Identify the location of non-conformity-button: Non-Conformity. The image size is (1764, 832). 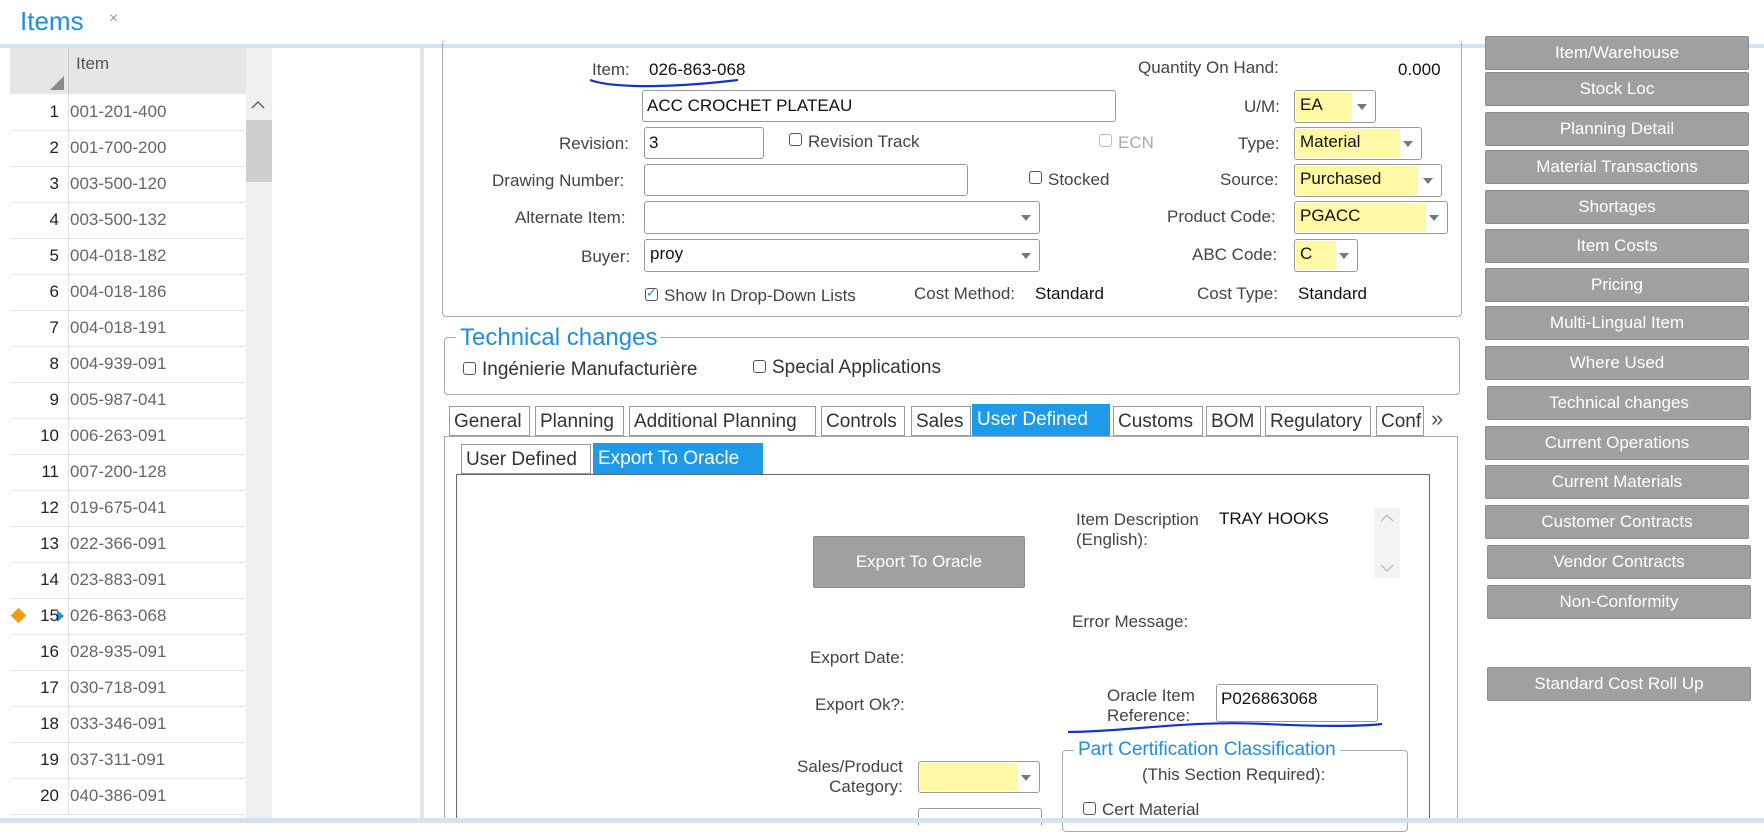
(1619, 602).